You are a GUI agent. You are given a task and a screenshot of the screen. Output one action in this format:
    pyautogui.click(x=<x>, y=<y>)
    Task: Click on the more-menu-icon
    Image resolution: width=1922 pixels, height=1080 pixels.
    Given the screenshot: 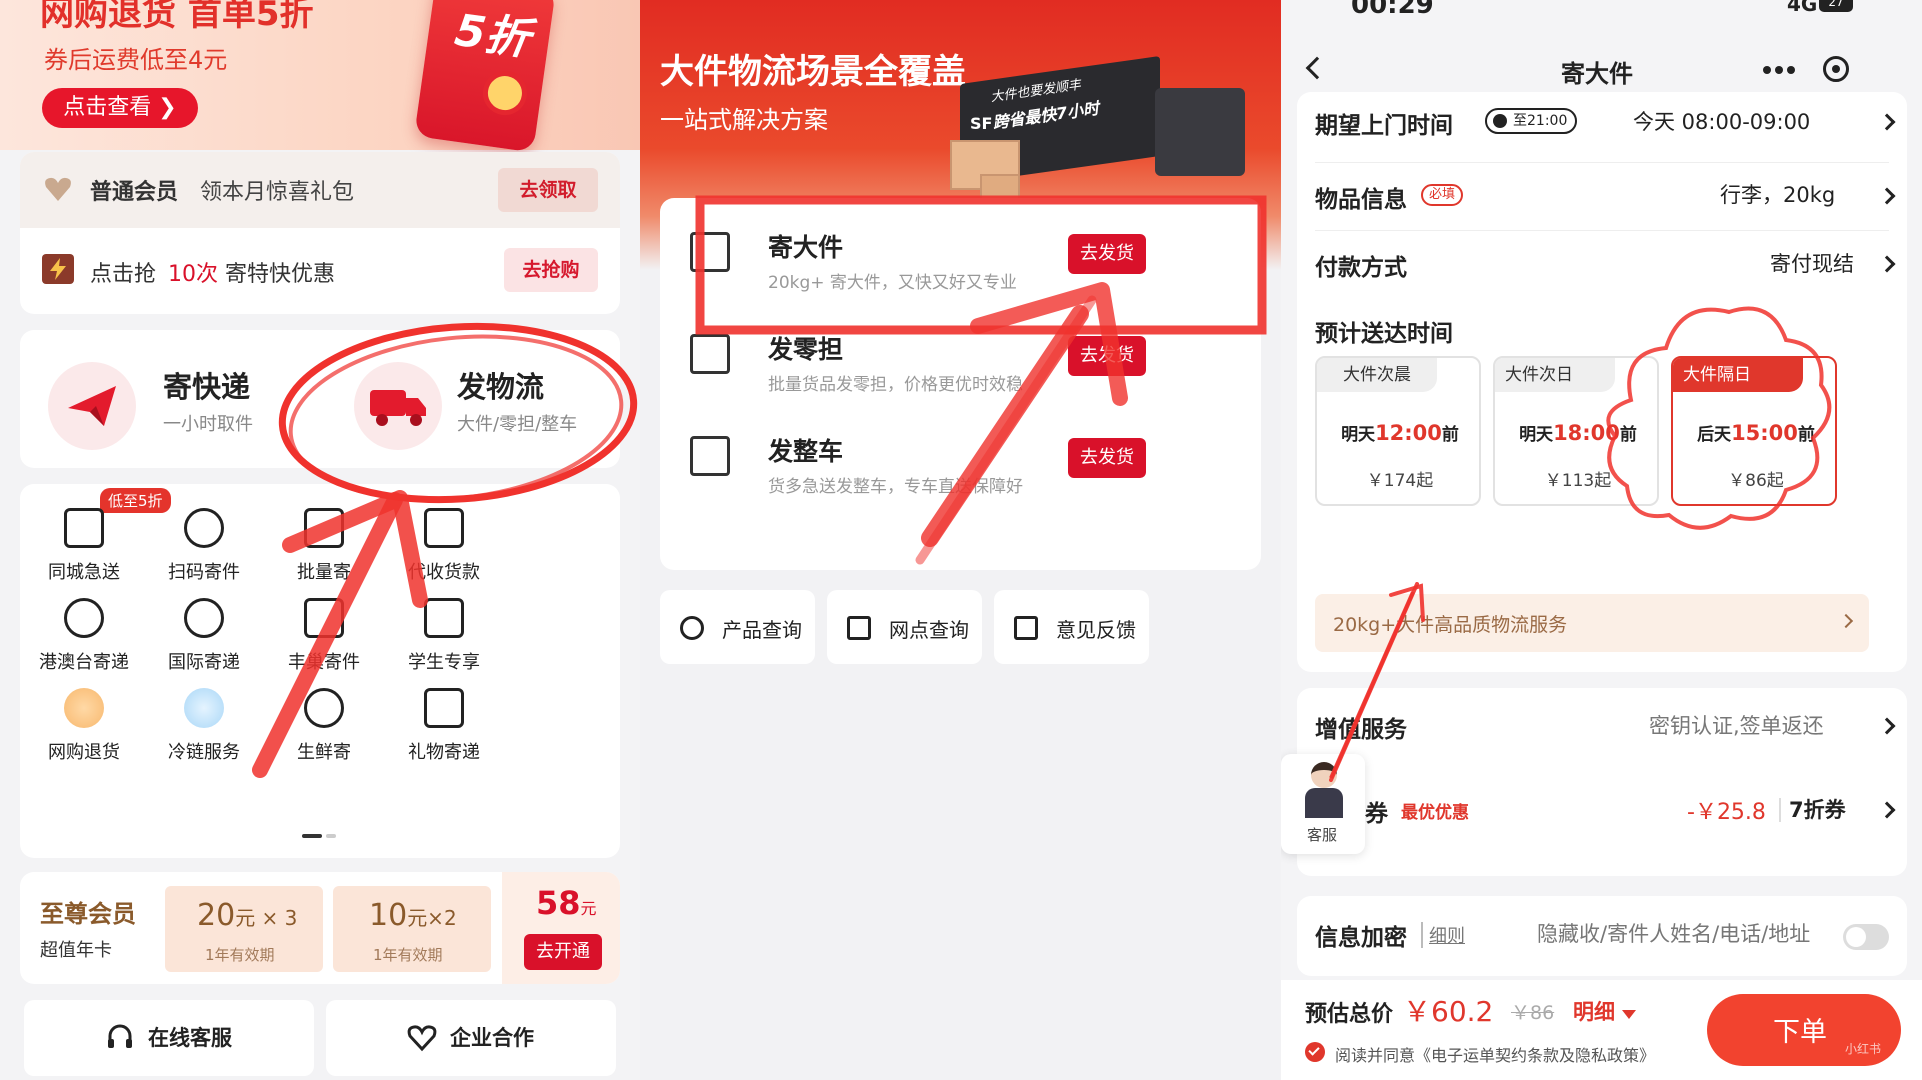 What is the action you would take?
    pyautogui.click(x=1781, y=69)
    